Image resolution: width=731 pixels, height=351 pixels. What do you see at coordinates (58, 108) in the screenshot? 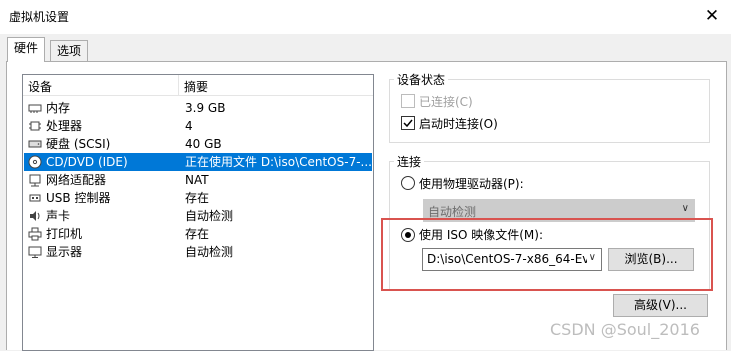
I see `device-name: 内存` at bounding box center [58, 108].